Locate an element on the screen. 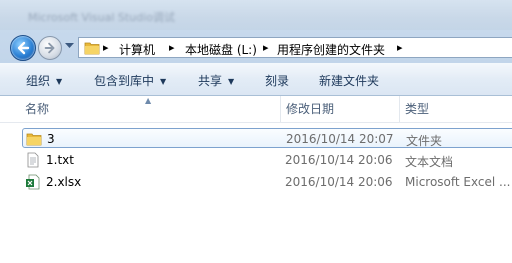  excel-file-icon is located at coordinates (33, 182).